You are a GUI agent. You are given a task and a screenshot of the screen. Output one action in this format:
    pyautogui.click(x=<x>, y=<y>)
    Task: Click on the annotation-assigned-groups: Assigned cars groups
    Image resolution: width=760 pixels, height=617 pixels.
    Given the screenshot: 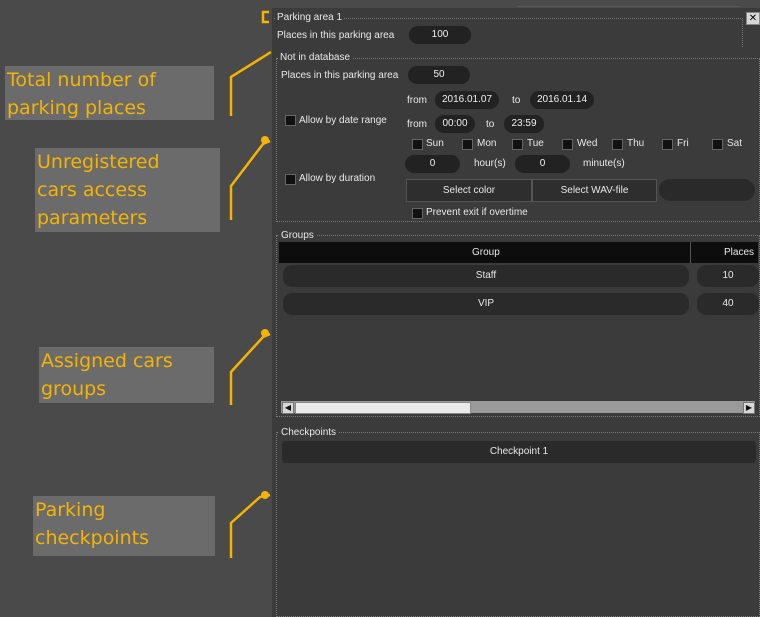 What is the action you would take?
    pyautogui.click(x=126, y=375)
    